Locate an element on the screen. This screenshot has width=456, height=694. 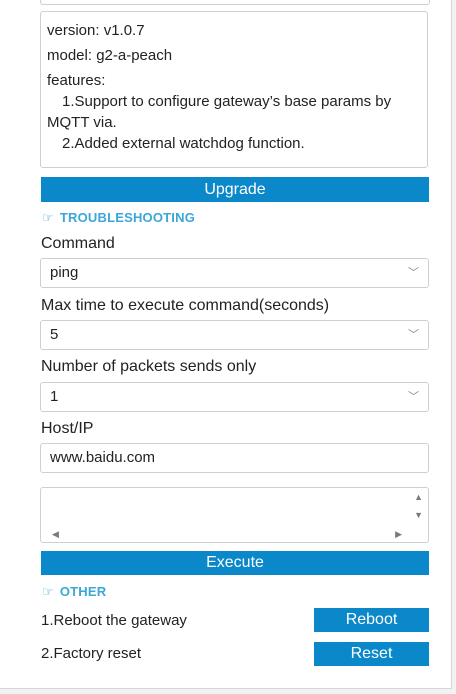
scroll-down-icon: ▼ is located at coordinates (418, 515).